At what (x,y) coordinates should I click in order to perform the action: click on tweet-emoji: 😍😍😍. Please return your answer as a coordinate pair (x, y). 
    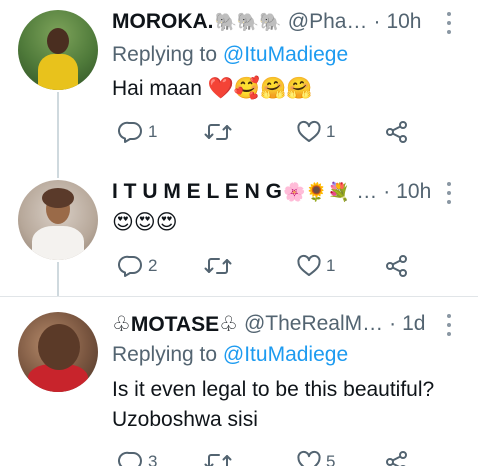
    Looking at the image, I should click on (145, 222).